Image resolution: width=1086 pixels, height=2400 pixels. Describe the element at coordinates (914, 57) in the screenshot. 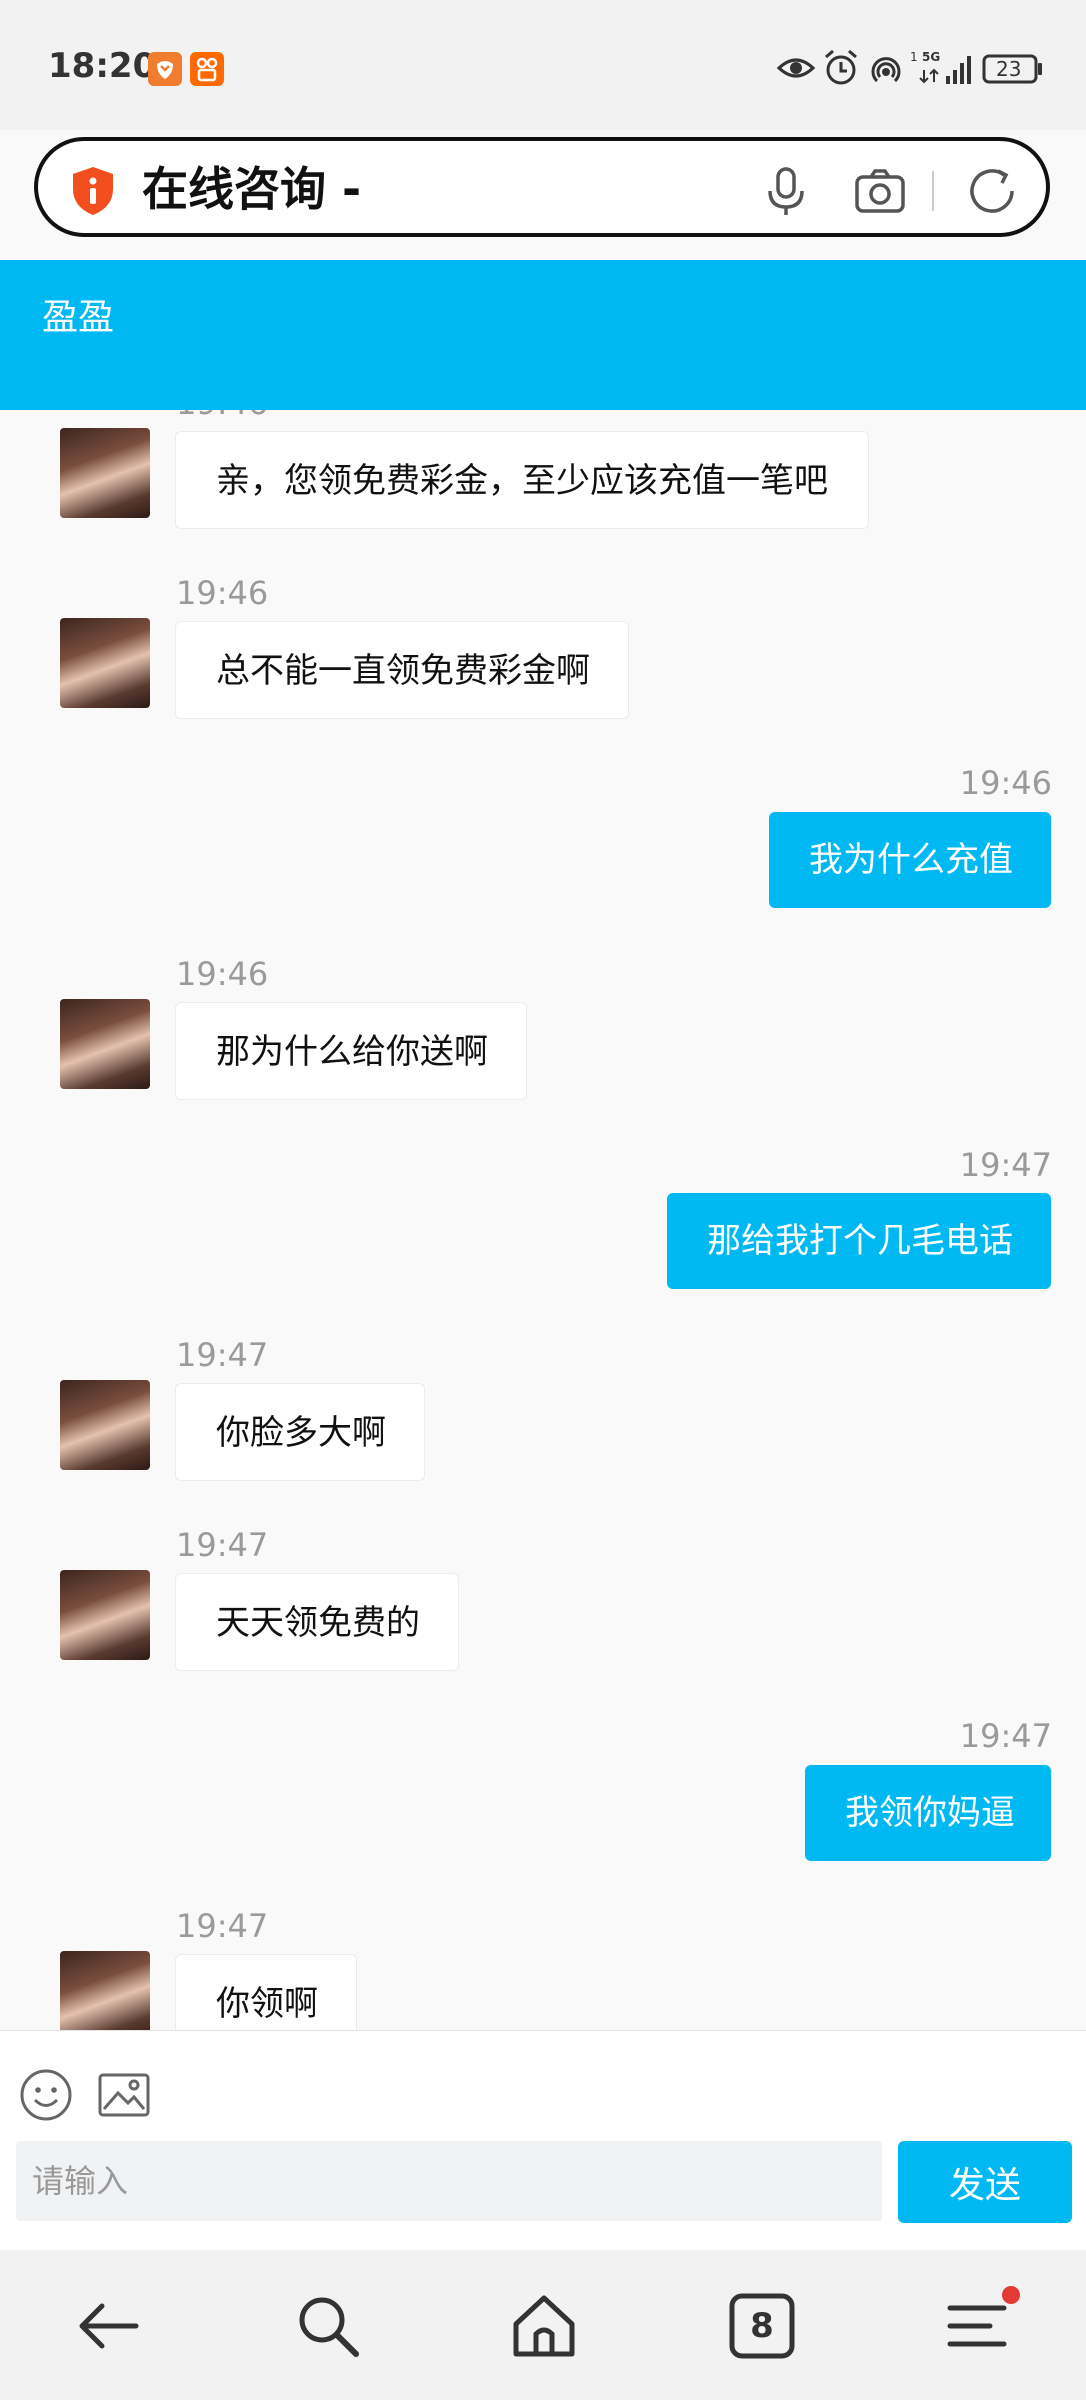

I see `svg-text: 1` at that location.